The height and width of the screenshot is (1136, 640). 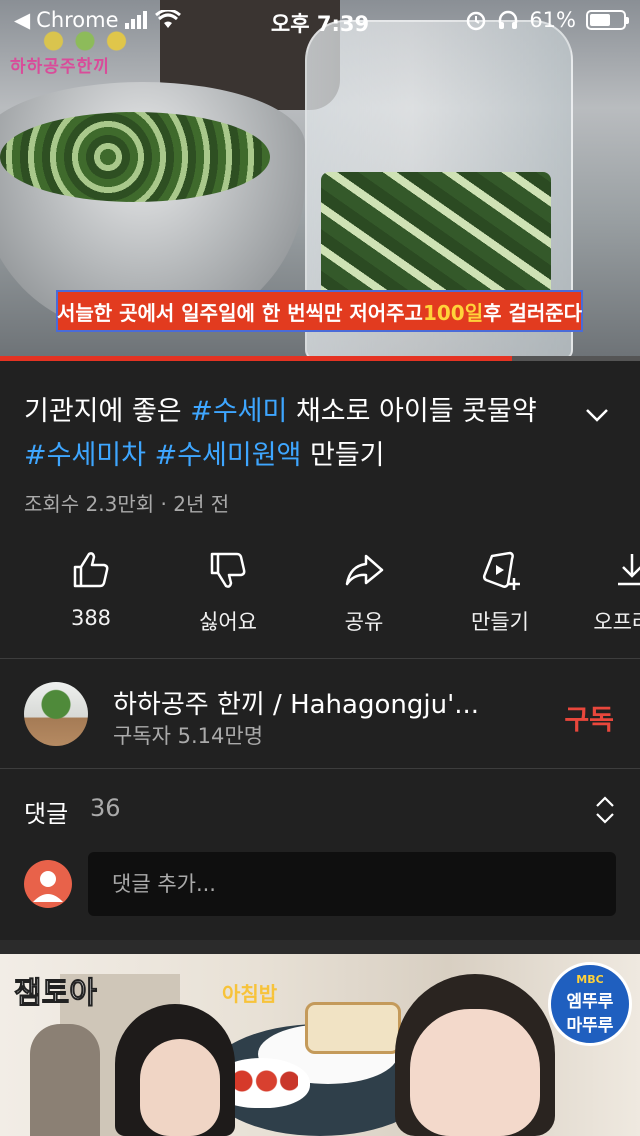 I want to click on alarm-icon, so click(x=476, y=21).